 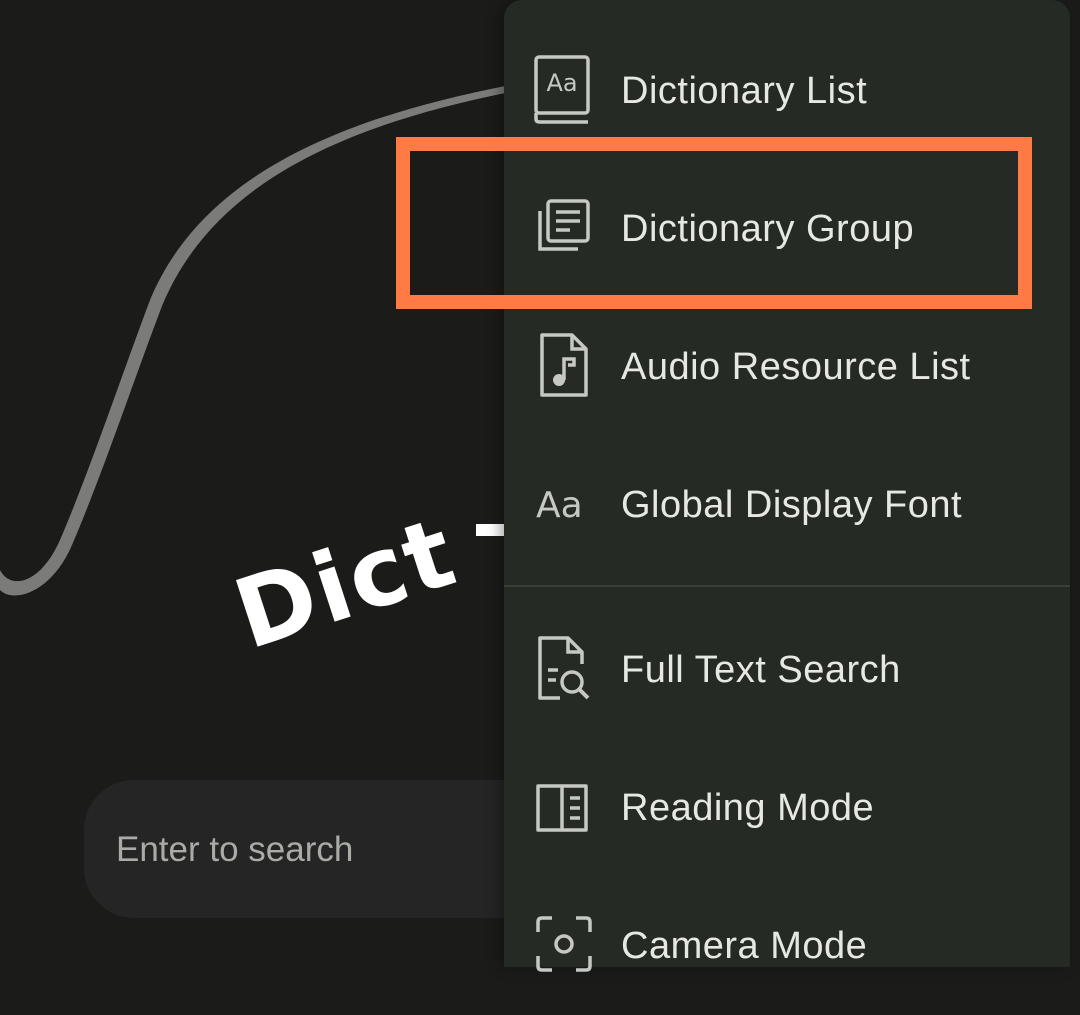 What do you see at coordinates (796, 367) in the screenshot?
I see `menu-item-label: Audio Resource List` at bounding box center [796, 367].